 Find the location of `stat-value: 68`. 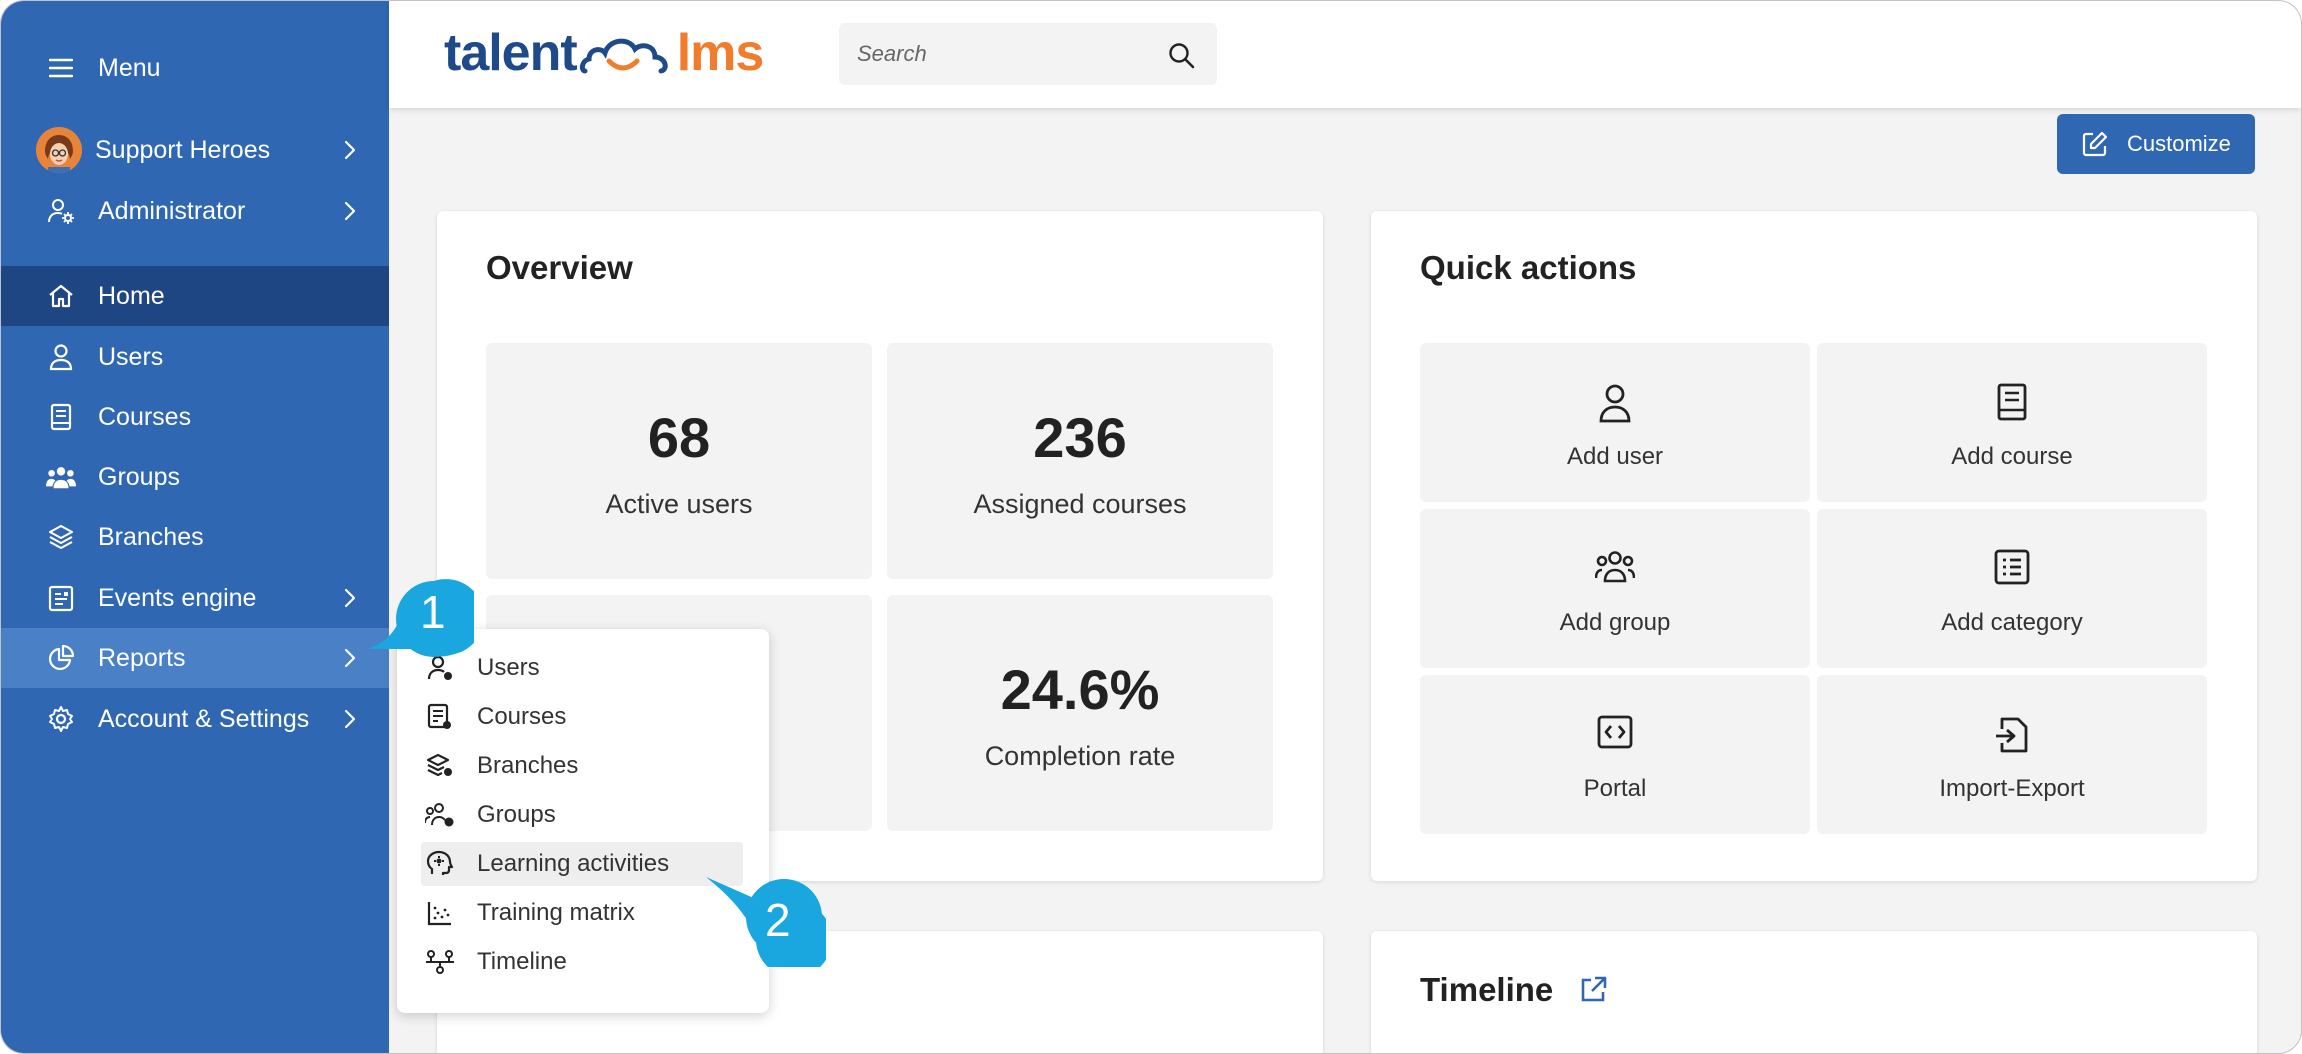

stat-value: 68 is located at coordinates (679, 437).